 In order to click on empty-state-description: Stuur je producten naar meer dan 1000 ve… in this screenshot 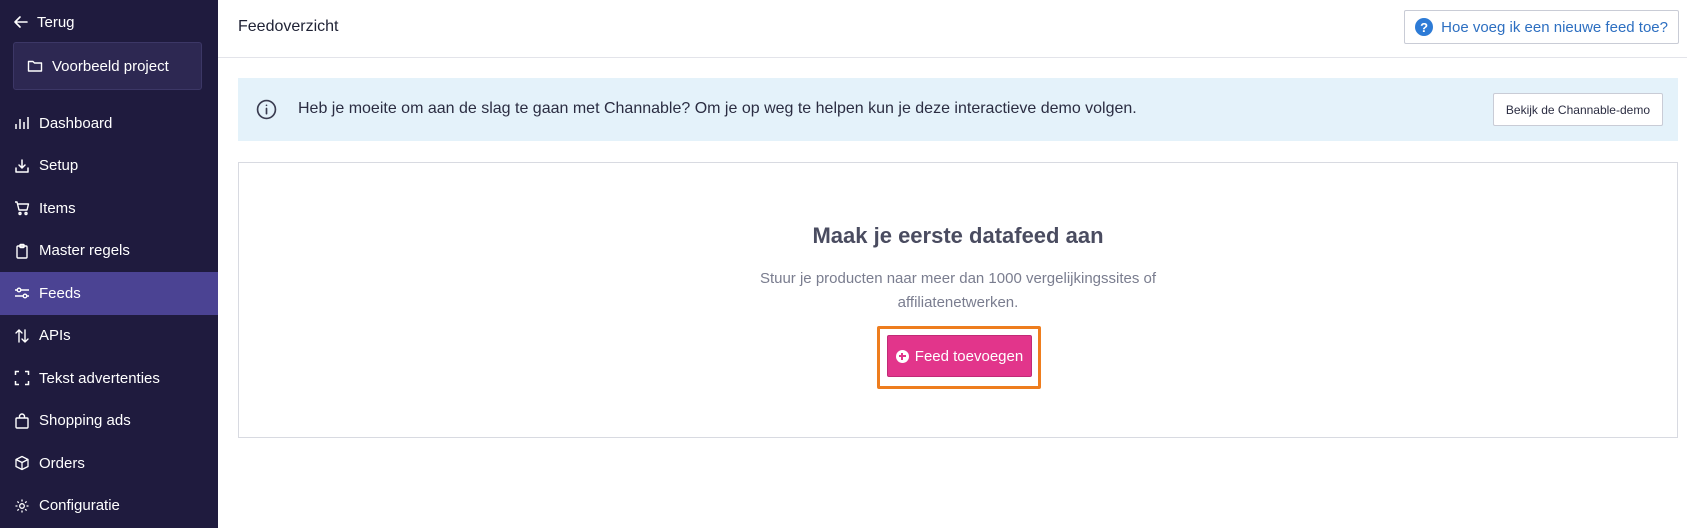, I will do `click(958, 290)`.